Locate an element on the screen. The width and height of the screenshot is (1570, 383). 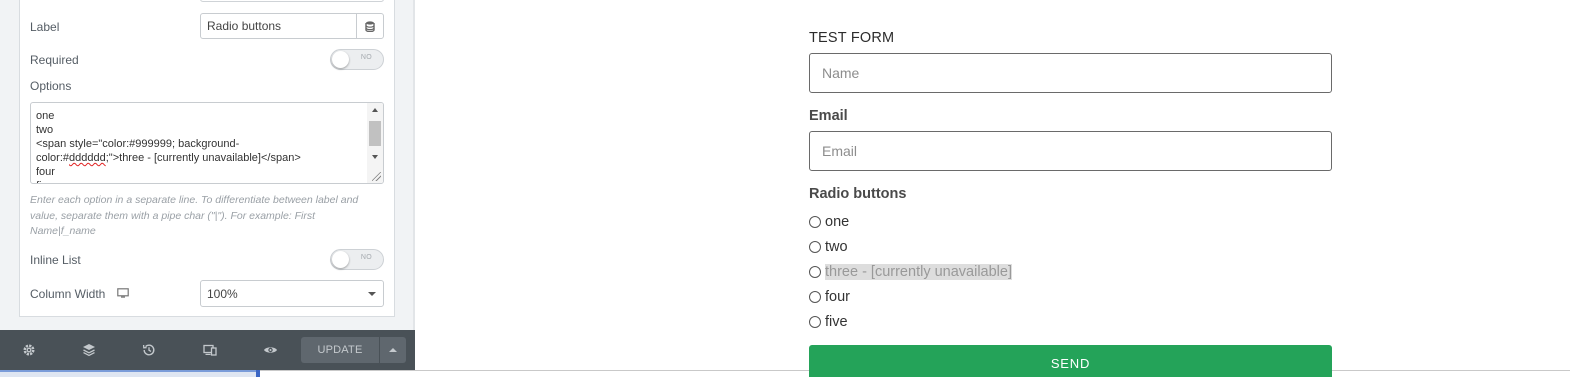
email-label: Email is located at coordinates (828, 116).